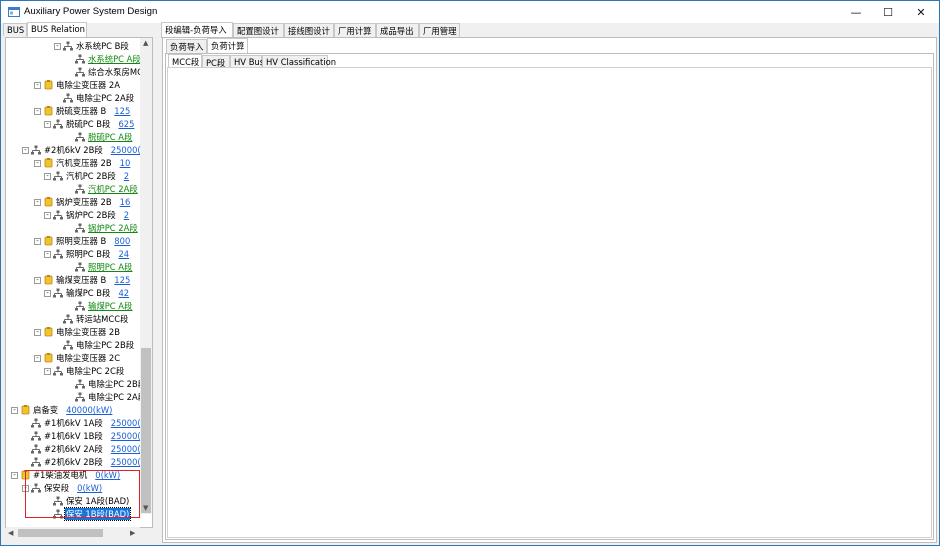 This screenshot has height=546, width=940. Describe the element at coordinates (126, 124) in the screenshot. I see `tree-item-capacity: 625` at that location.